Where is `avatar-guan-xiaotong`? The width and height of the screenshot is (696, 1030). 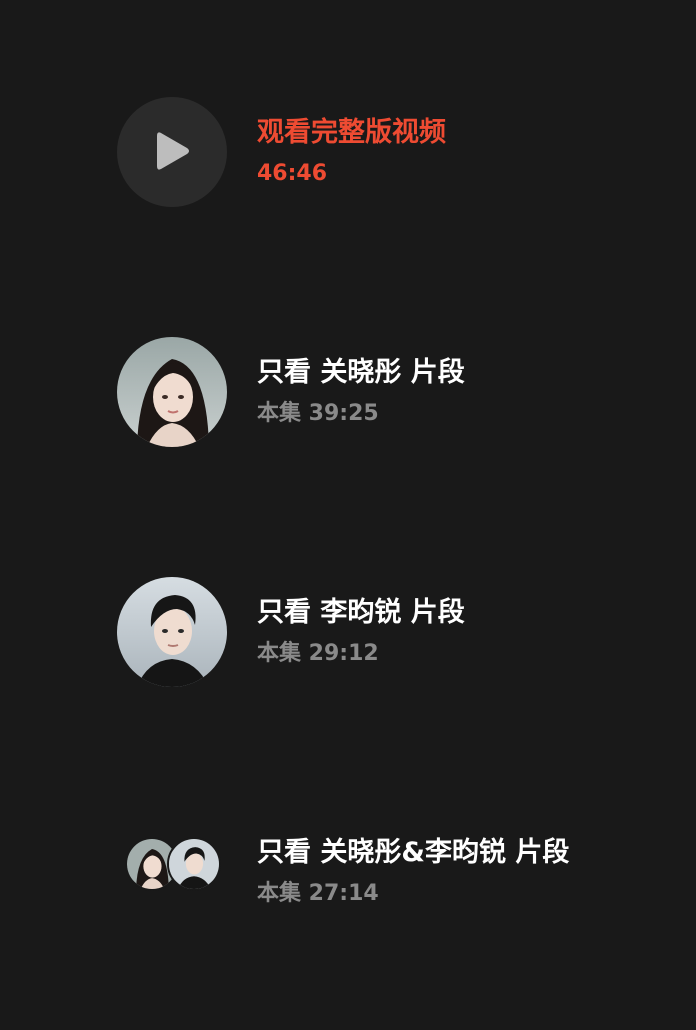
avatar-guan-xiaotong is located at coordinates (172, 392).